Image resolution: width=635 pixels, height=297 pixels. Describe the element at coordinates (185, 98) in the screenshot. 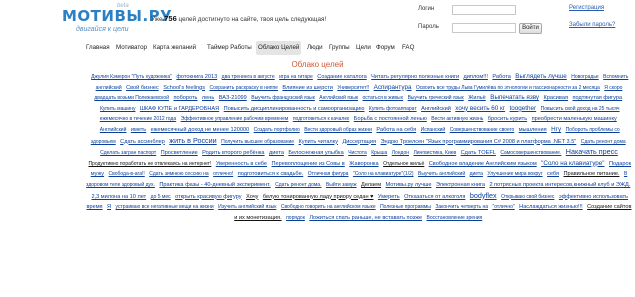

I see `cloud-tag: побороть` at that location.